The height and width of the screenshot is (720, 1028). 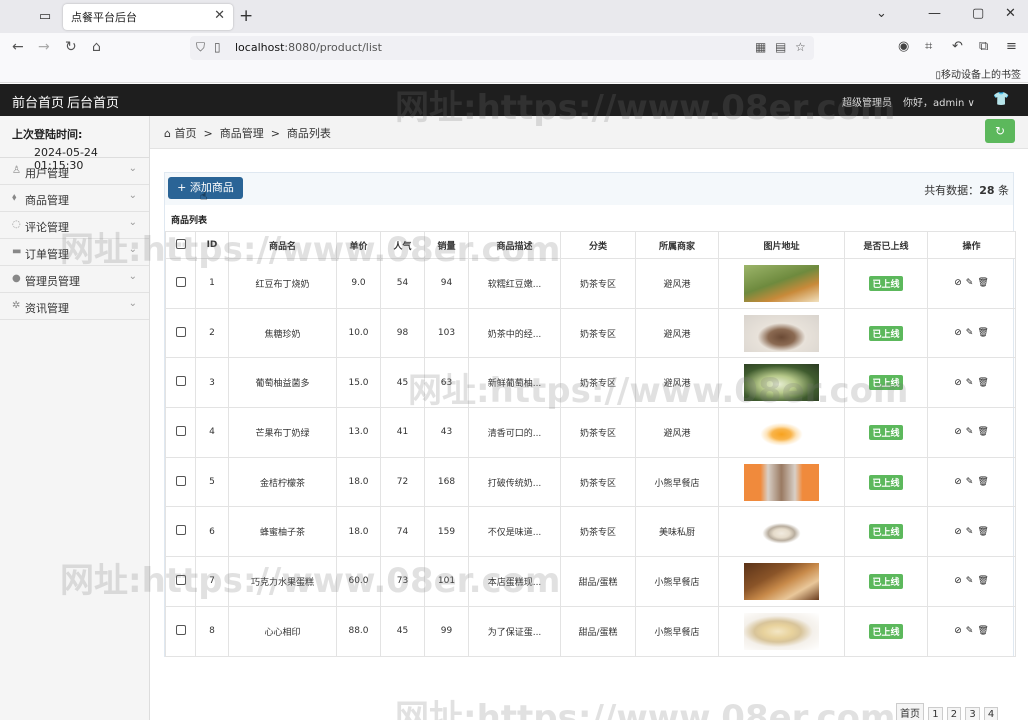 What do you see at coordinates (96, 47) in the screenshot?
I see `home-icon: ⌂` at bounding box center [96, 47].